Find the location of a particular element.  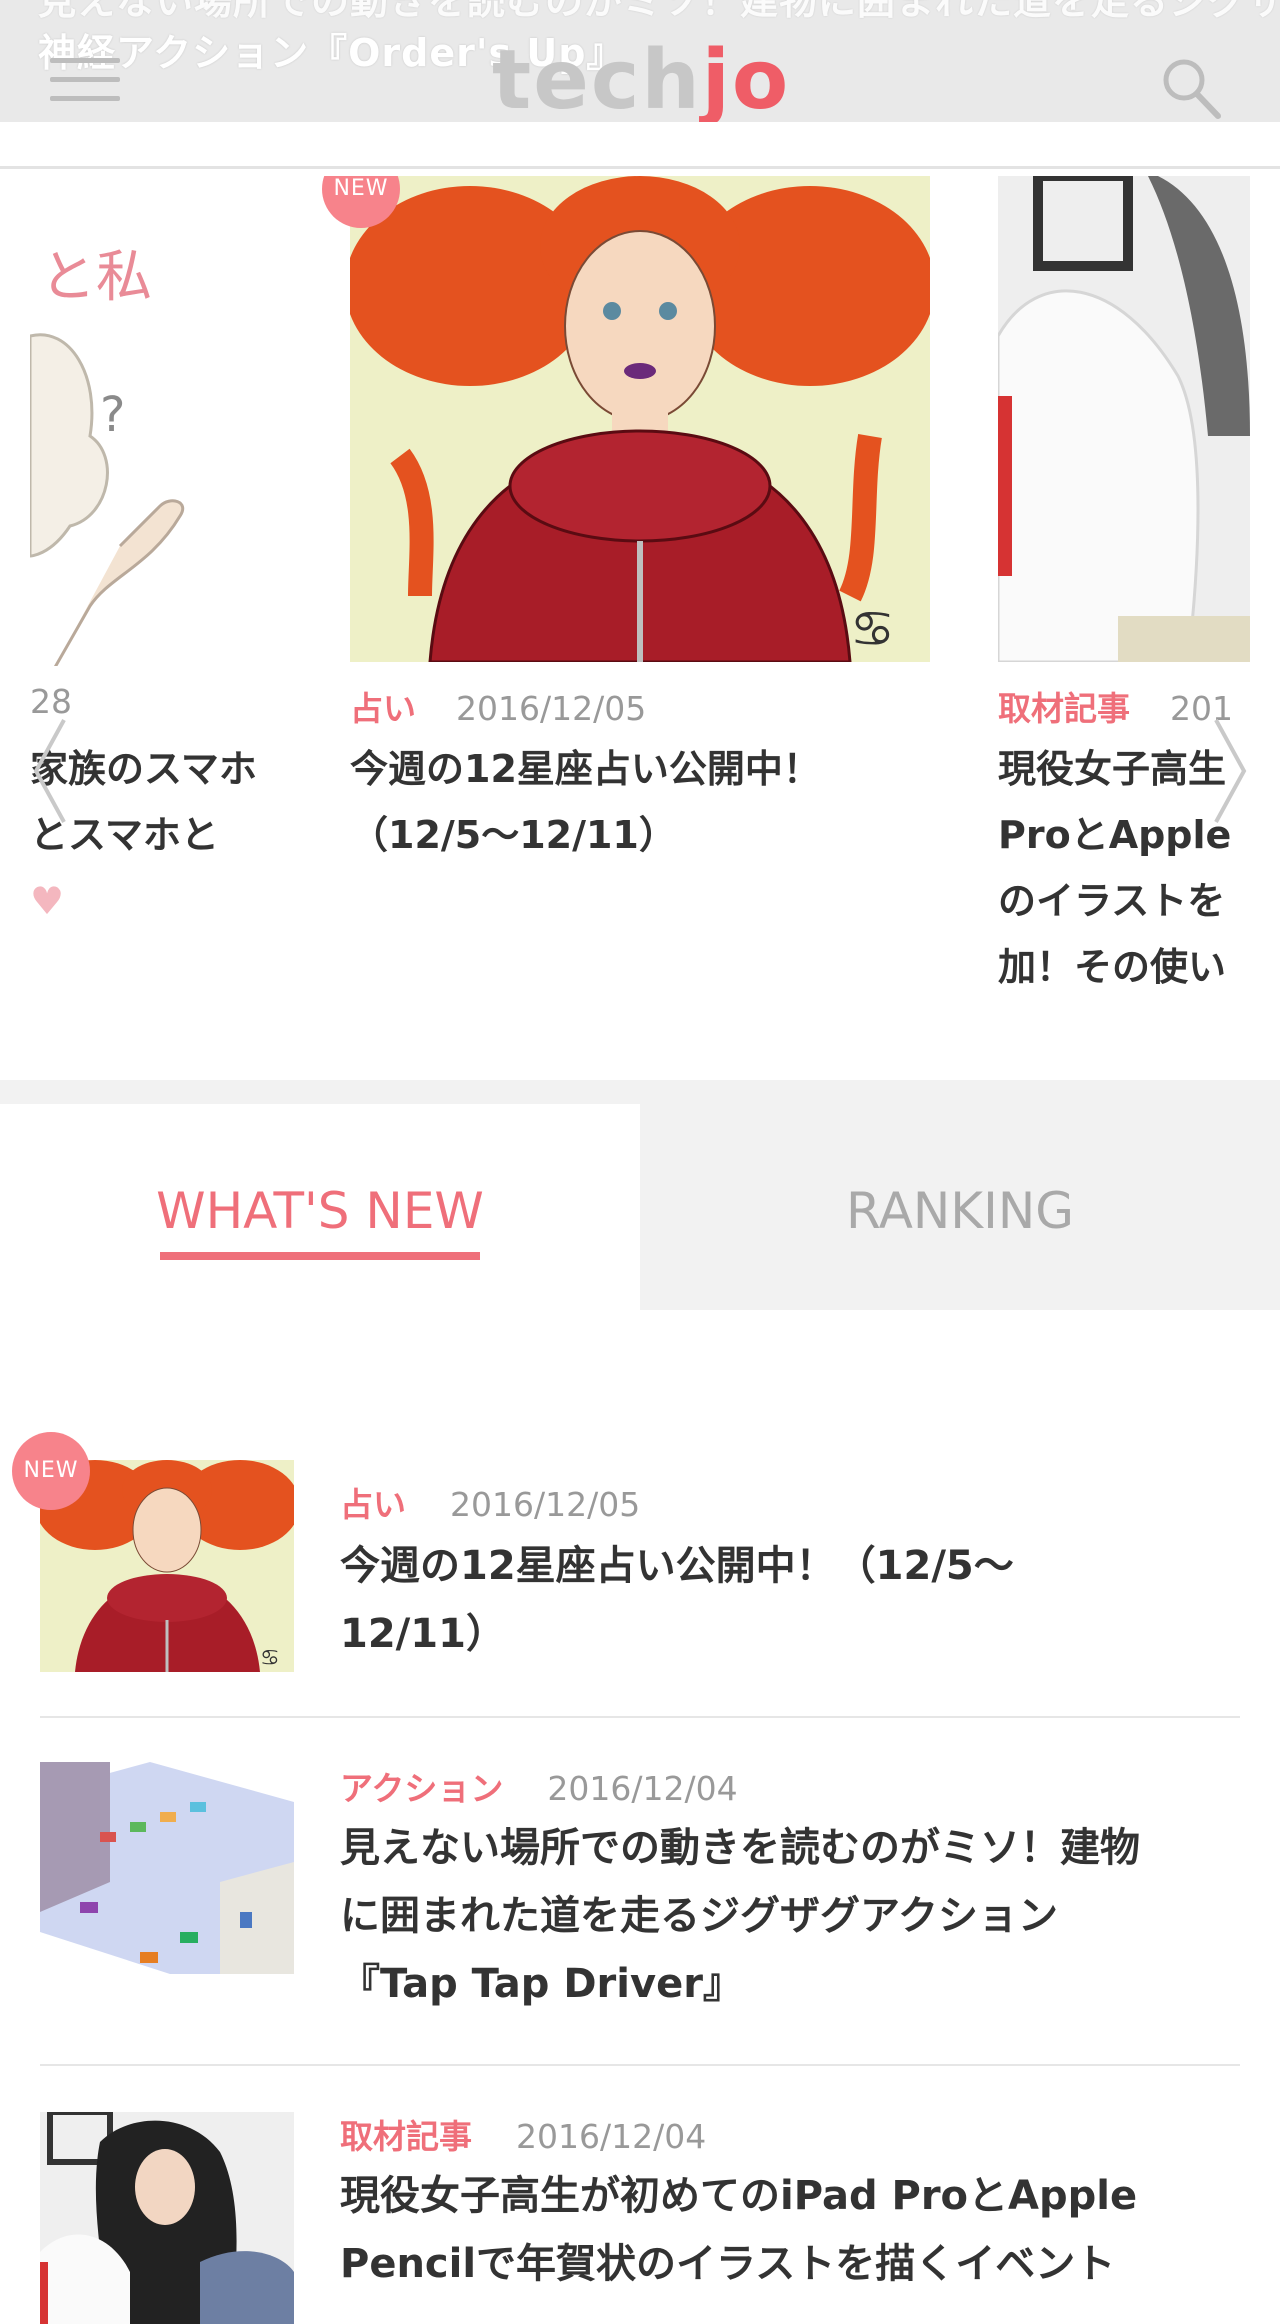

item-date: 2016/12/05 is located at coordinates (545, 1504).